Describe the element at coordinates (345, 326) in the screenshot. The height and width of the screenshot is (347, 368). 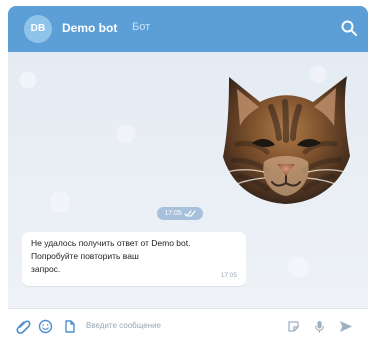
I see `send-icon` at that location.